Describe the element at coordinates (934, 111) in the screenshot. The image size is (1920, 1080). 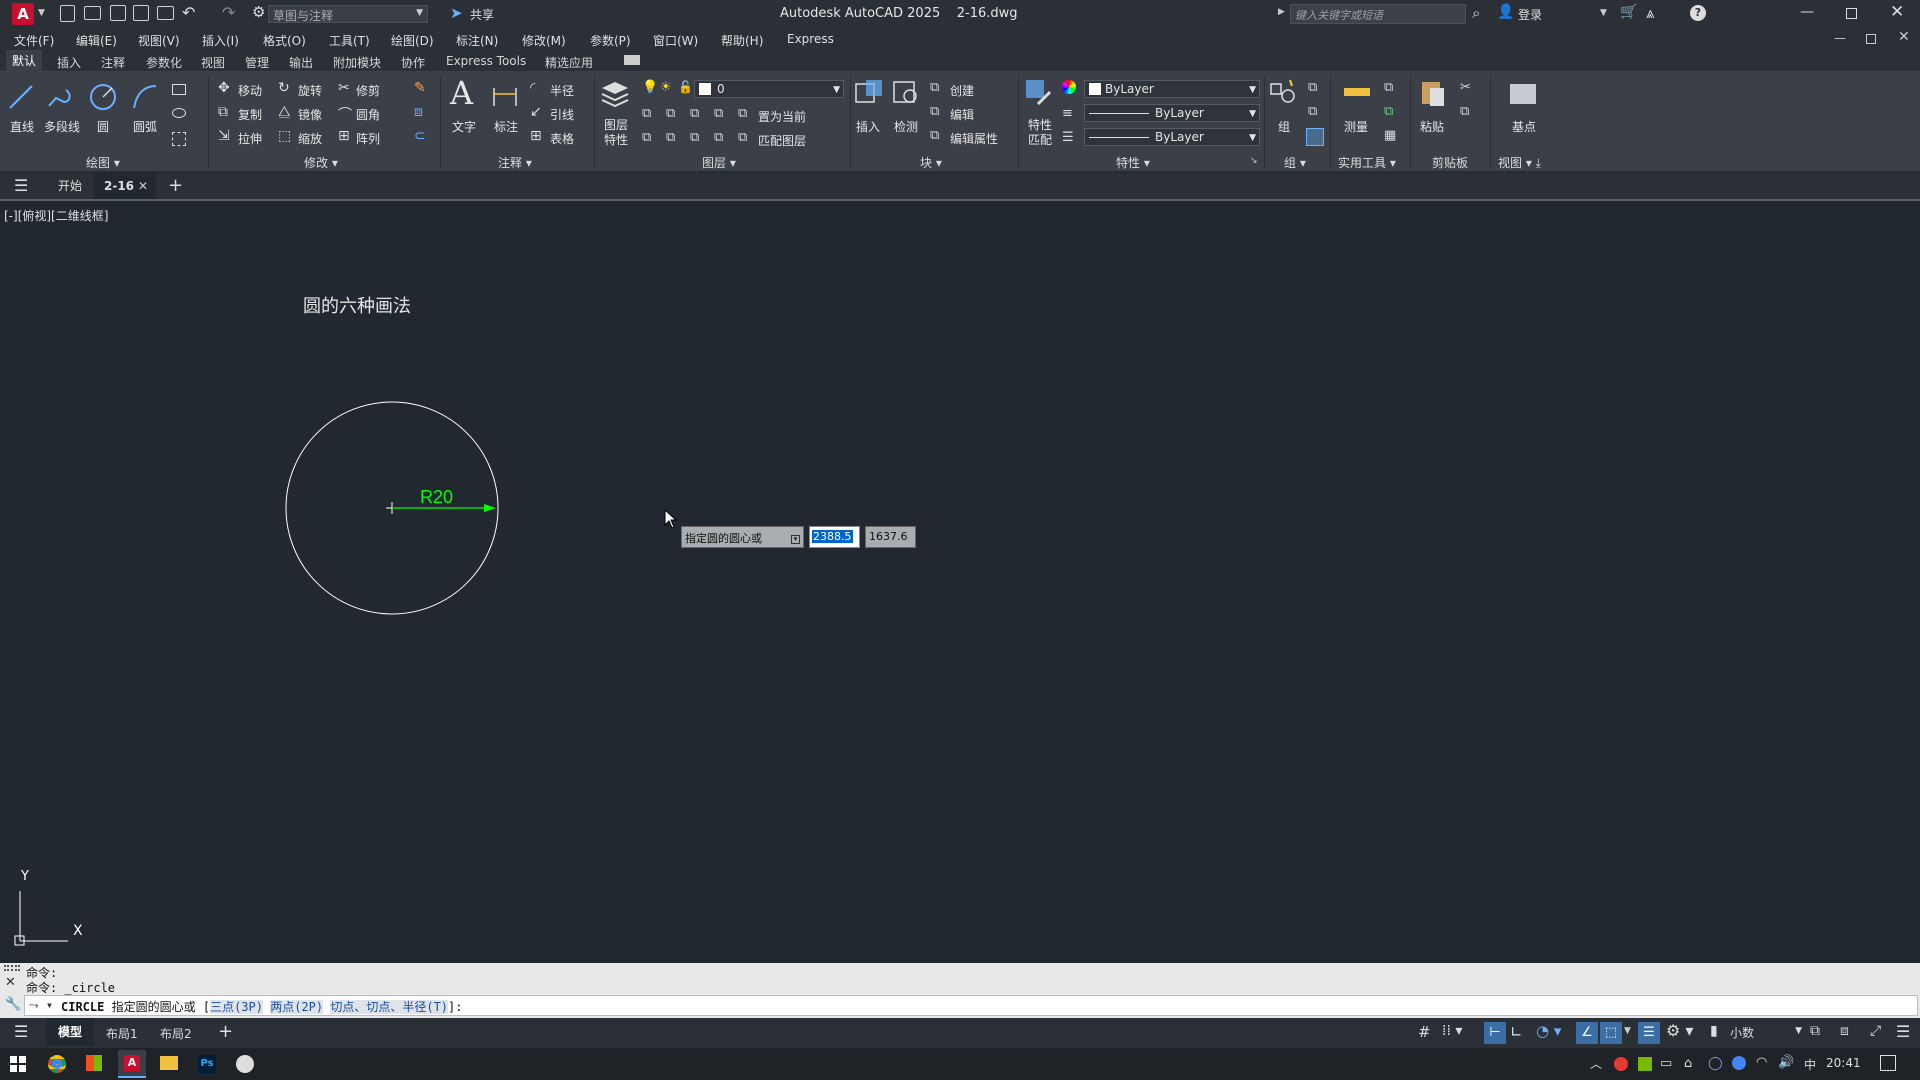
I see `edit-block-icon: ⧉` at that location.